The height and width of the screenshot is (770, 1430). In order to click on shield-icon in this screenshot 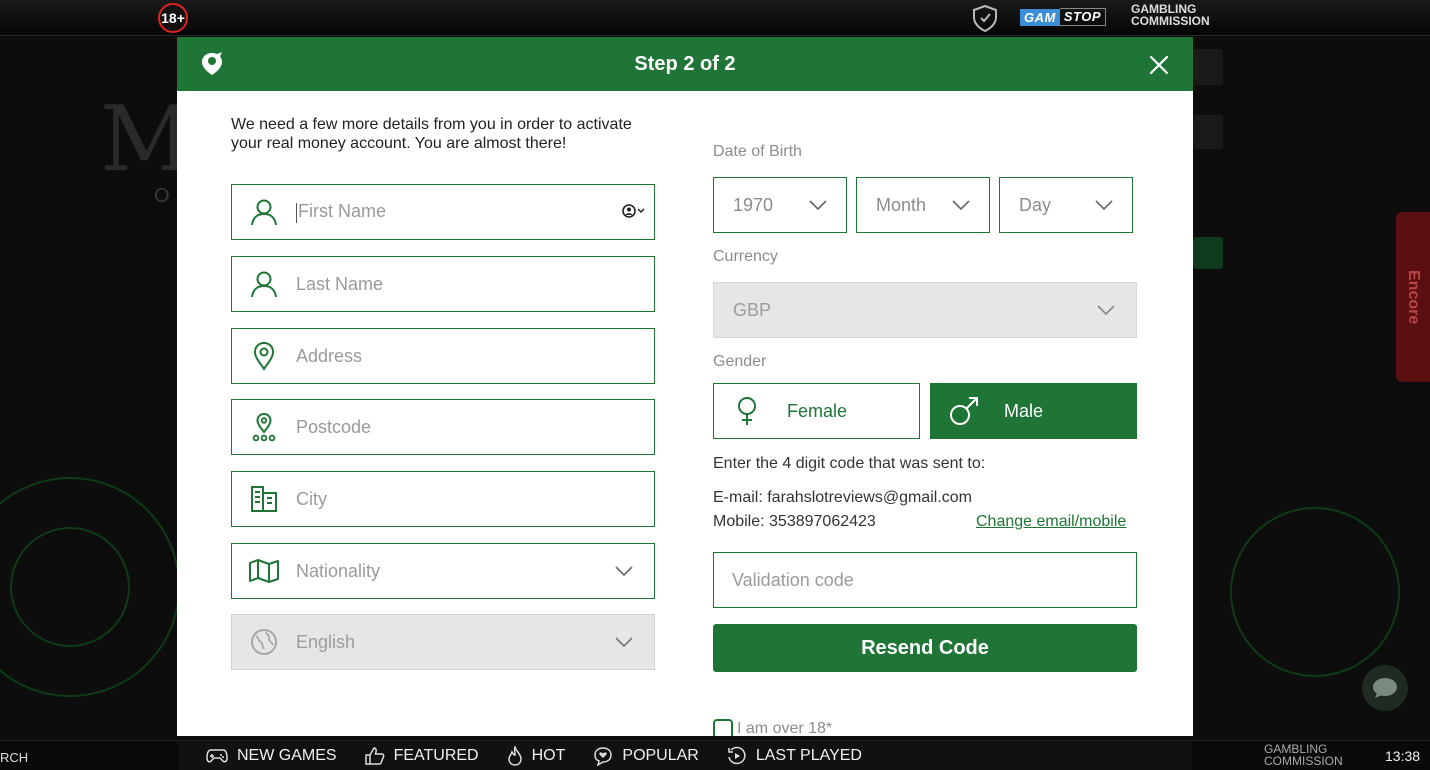, I will do `click(985, 18)`.